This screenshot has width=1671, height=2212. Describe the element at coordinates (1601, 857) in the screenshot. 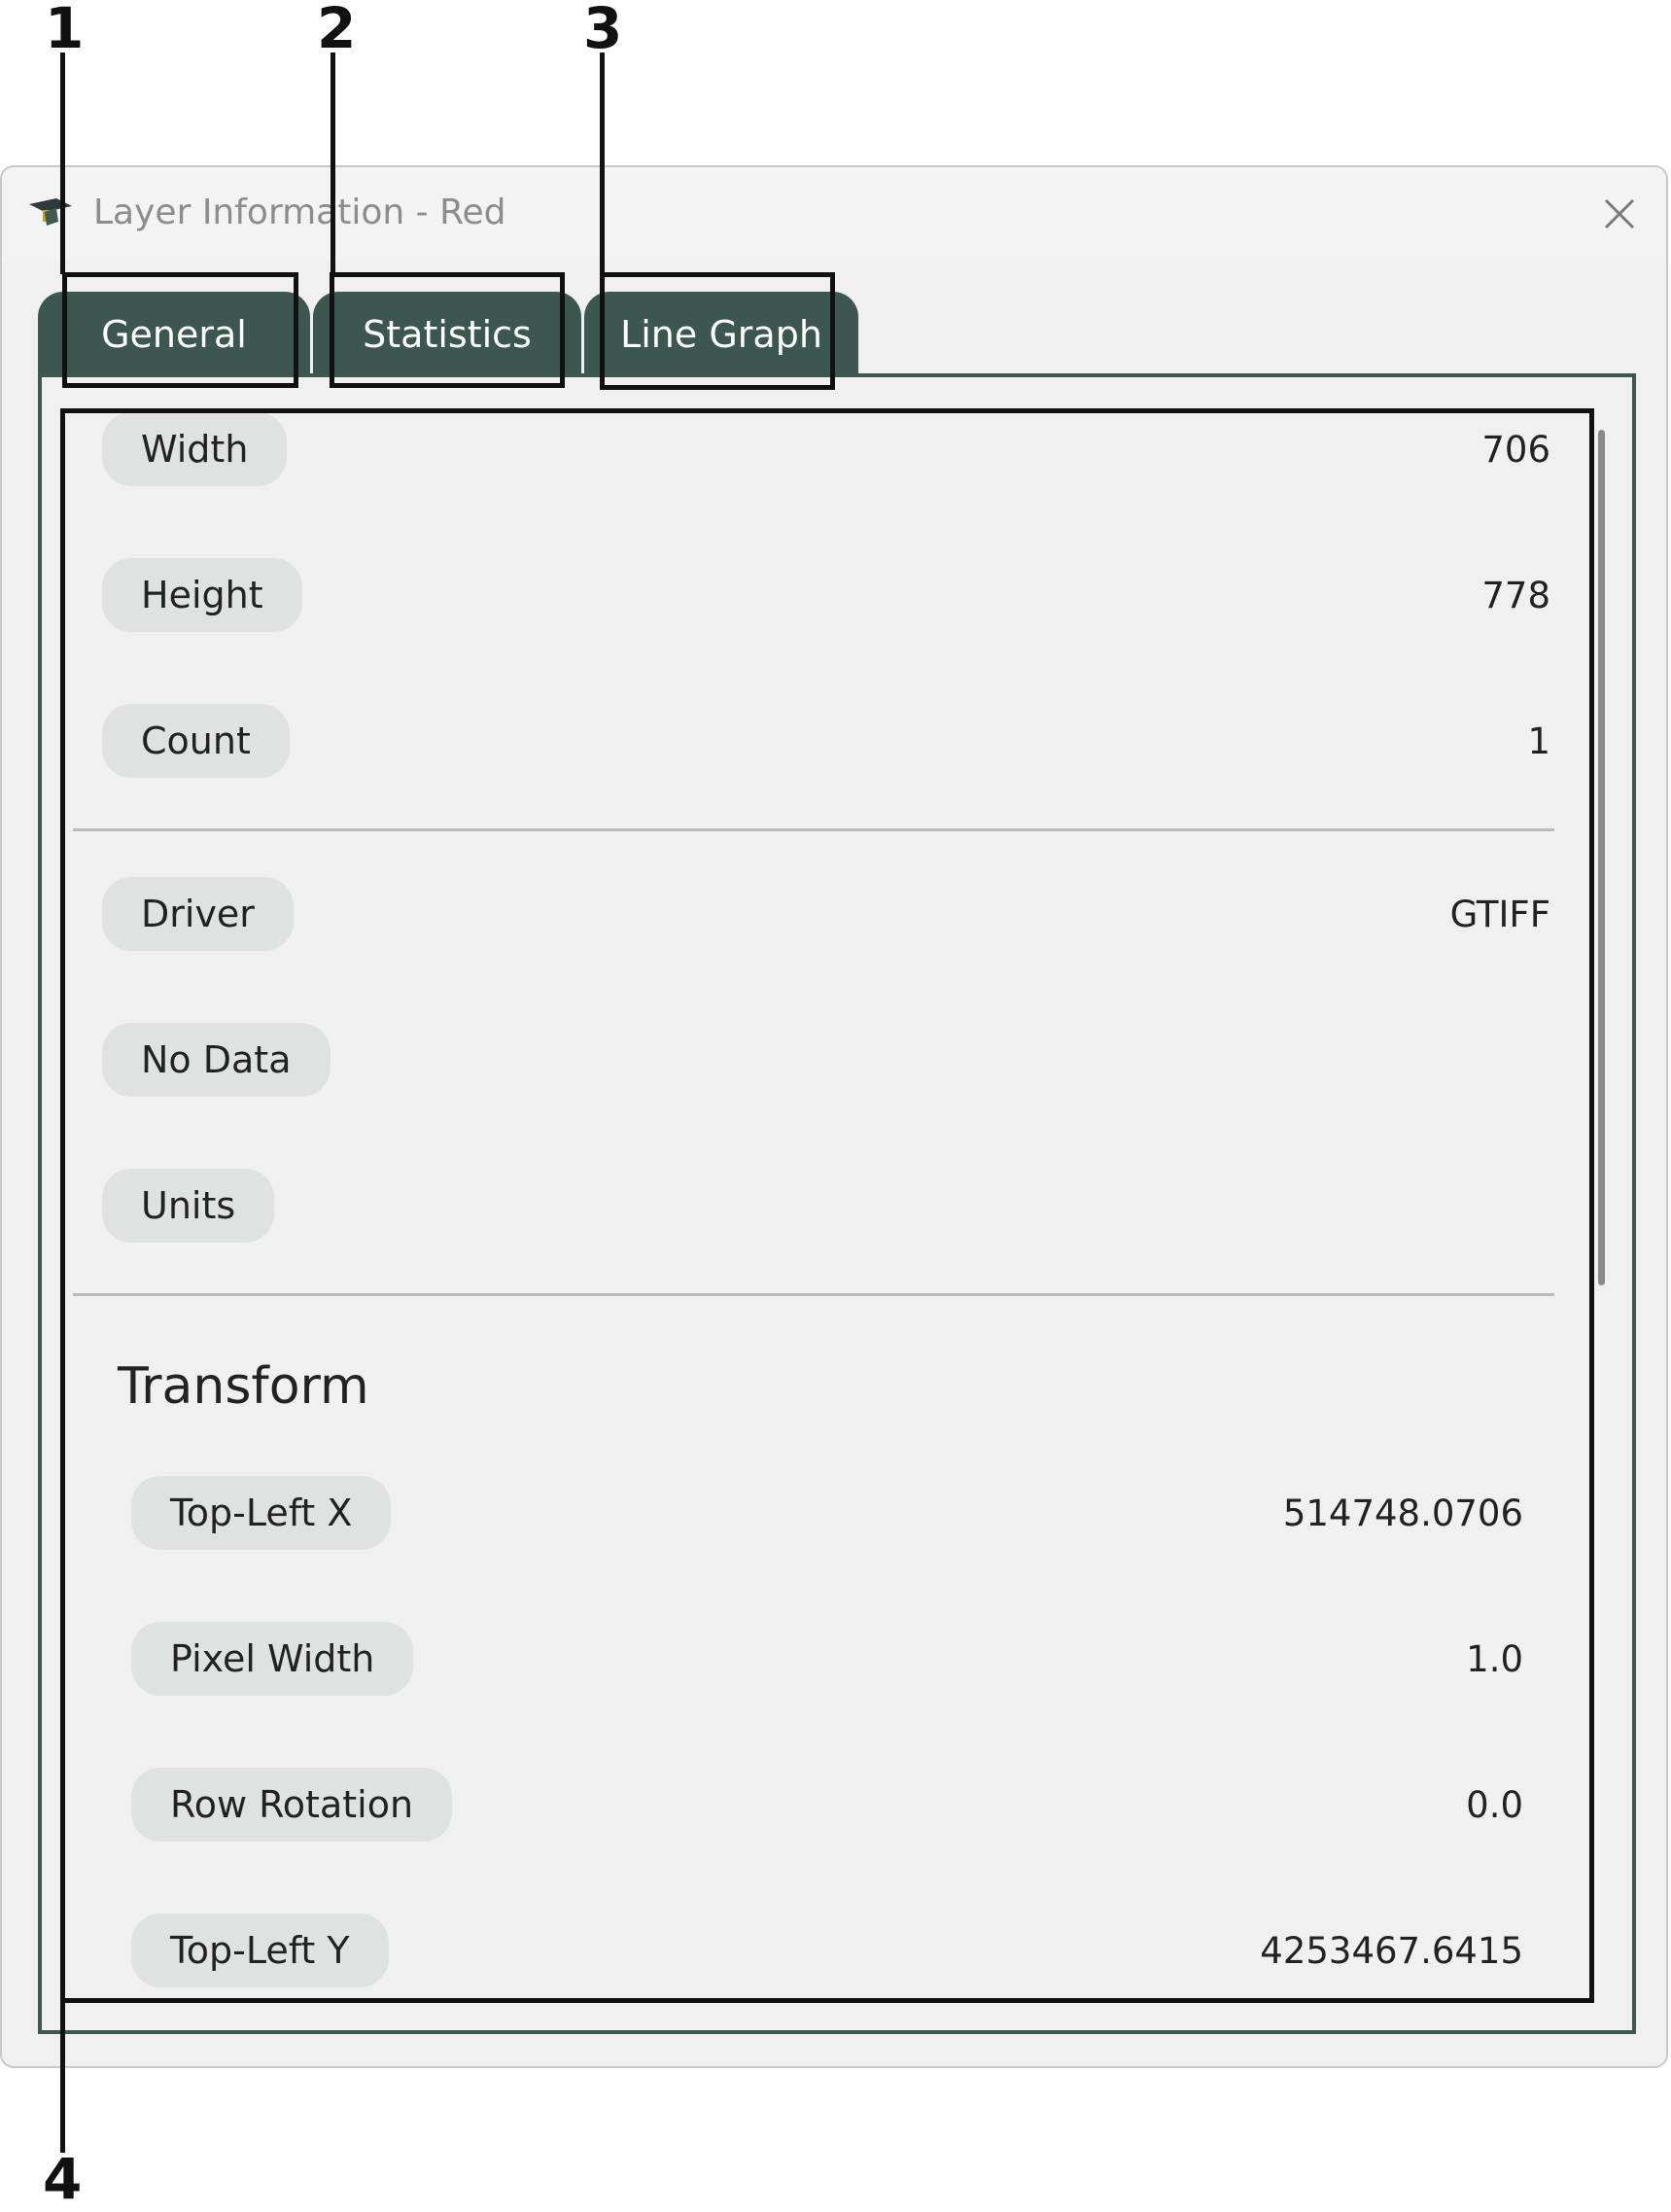

I see `vertical-scrollbar` at that location.